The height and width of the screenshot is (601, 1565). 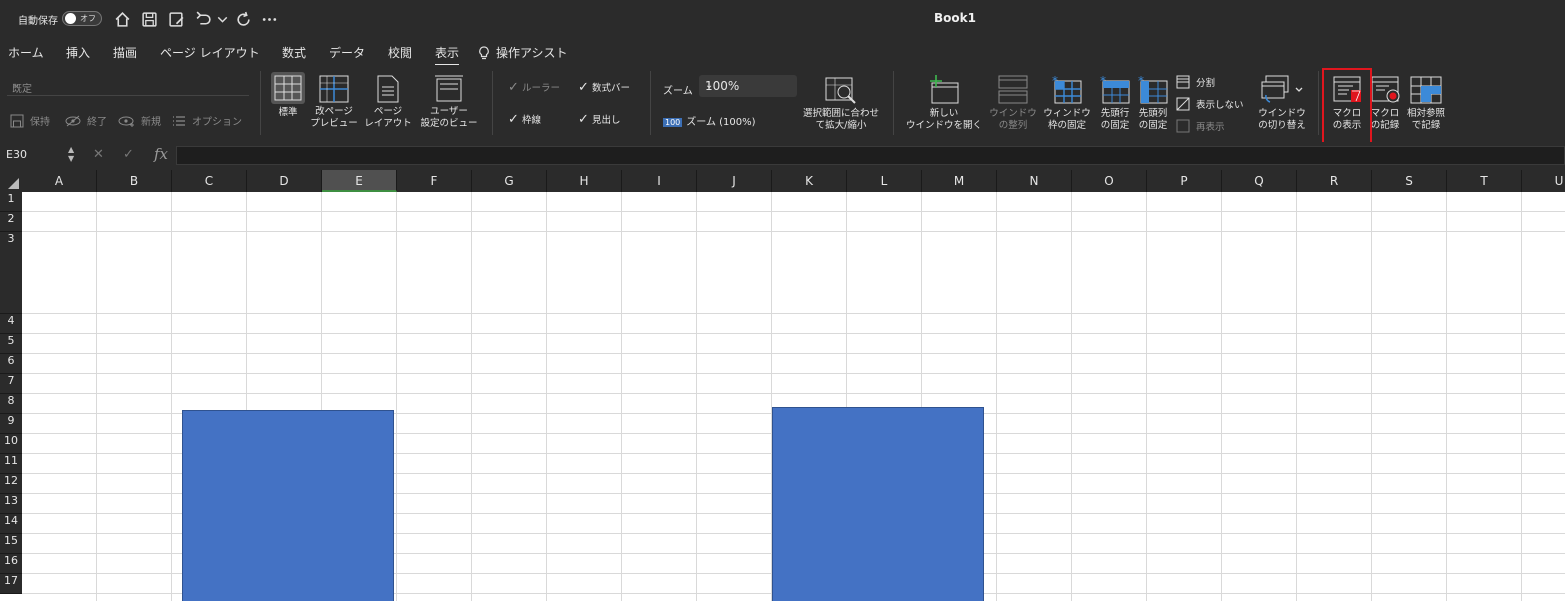 What do you see at coordinates (1115, 125) in the screenshot?
I see `freeze-top-row-label-2: の固定` at bounding box center [1115, 125].